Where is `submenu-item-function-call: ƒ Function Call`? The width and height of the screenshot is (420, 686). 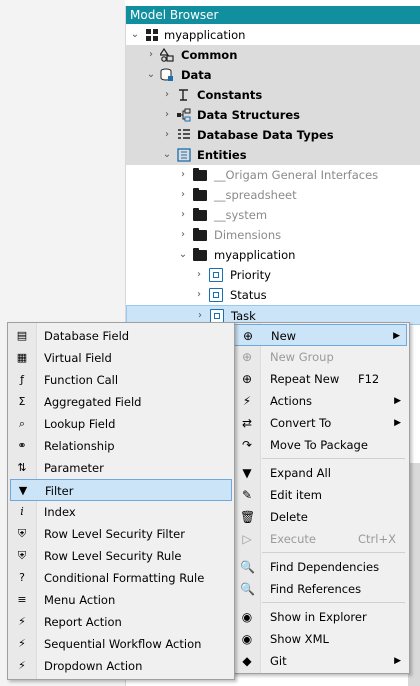 submenu-item-function-call: ƒ Function Call is located at coordinates (121, 380).